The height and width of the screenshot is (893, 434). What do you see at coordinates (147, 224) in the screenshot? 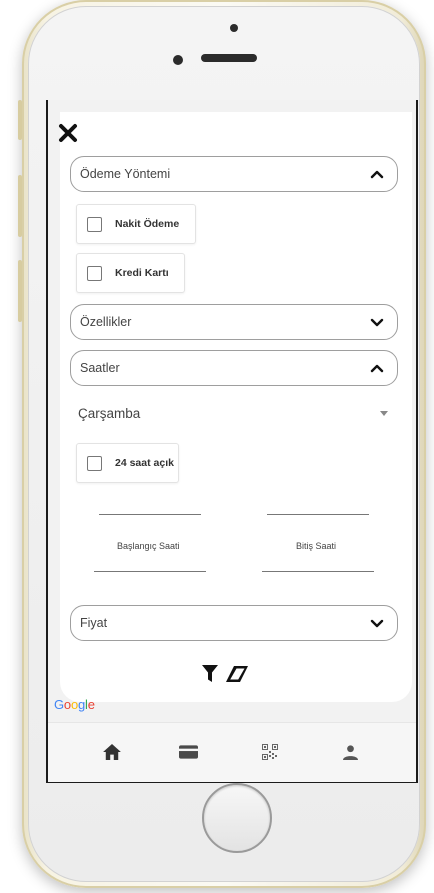
I see `cash-payment-label: Nakit Ödeme` at bounding box center [147, 224].